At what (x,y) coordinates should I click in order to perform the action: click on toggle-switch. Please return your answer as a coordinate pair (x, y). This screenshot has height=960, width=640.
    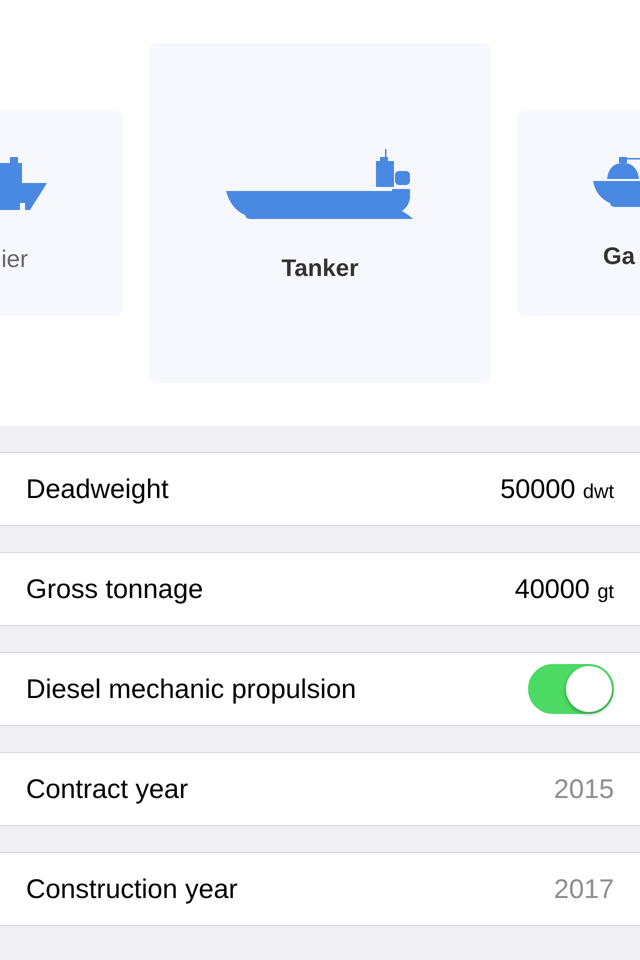
    Looking at the image, I should click on (571, 689).